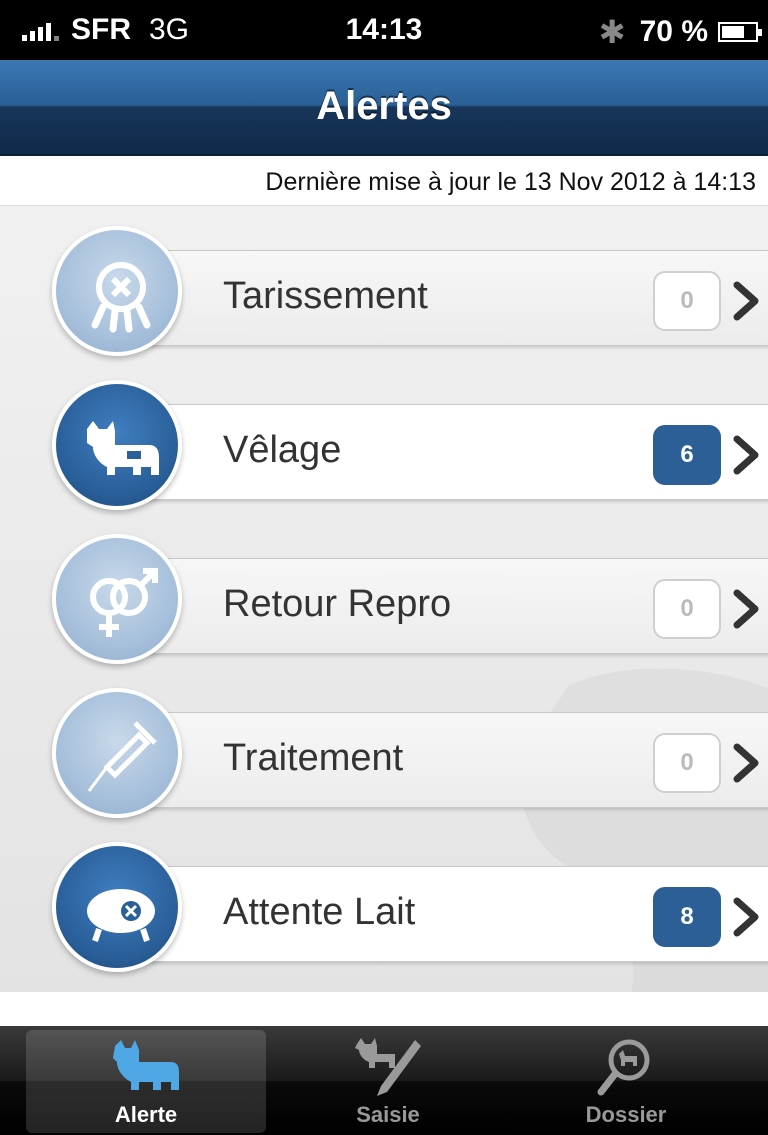  Describe the element at coordinates (146, 1065) in the screenshot. I see `cow-tab-icon` at that location.